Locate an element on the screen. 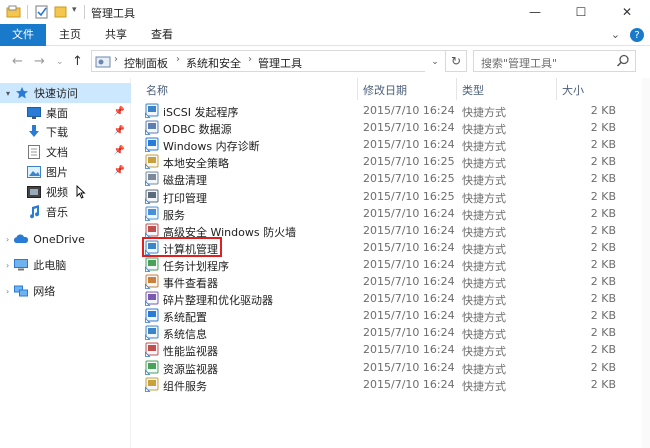 The image size is (650, 448). nav-item-onedrive: › OneDrive is located at coordinates (68, 239).